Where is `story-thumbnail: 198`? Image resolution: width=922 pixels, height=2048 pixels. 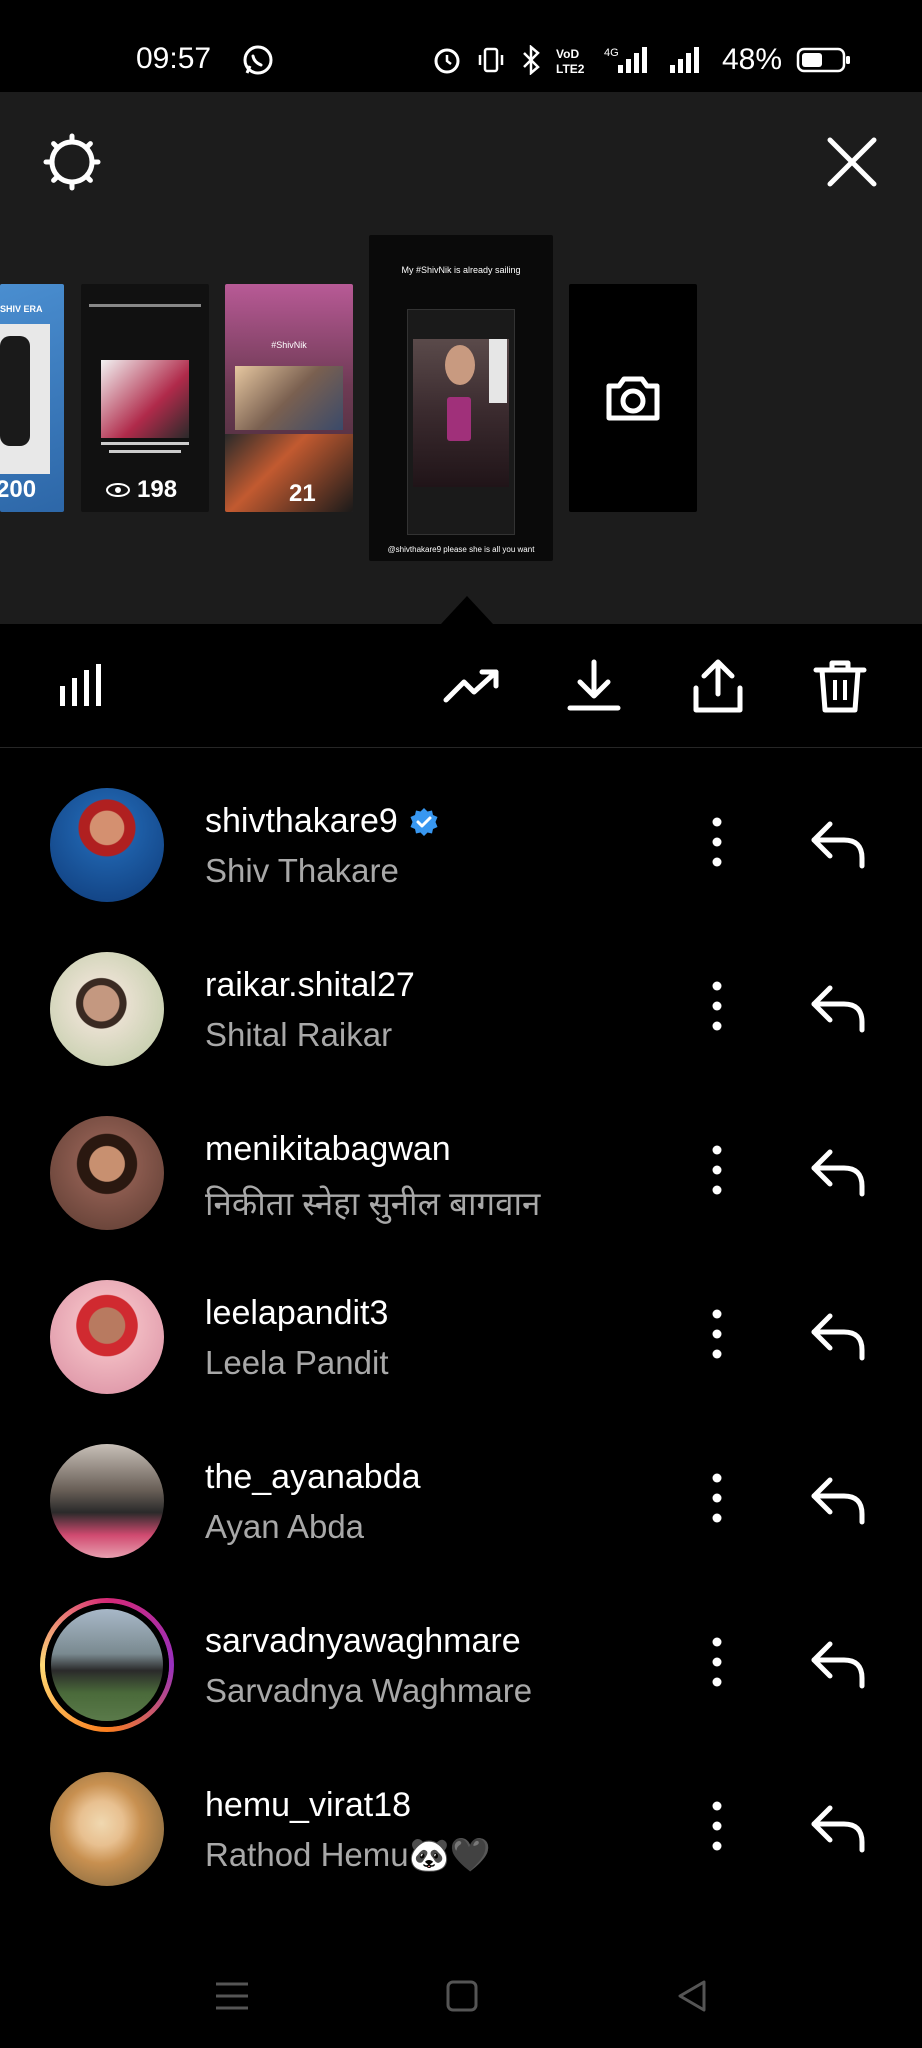 story-thumbnail: 198 is located at coordinates (145, 398).